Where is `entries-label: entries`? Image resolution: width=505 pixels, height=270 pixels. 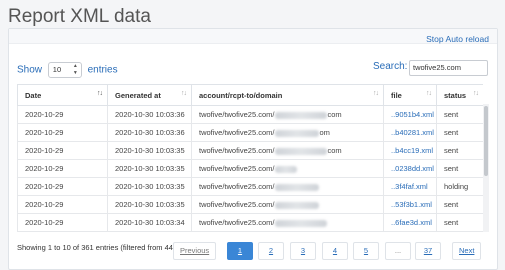 entries-label: entries is located at coordinates (102, 70).